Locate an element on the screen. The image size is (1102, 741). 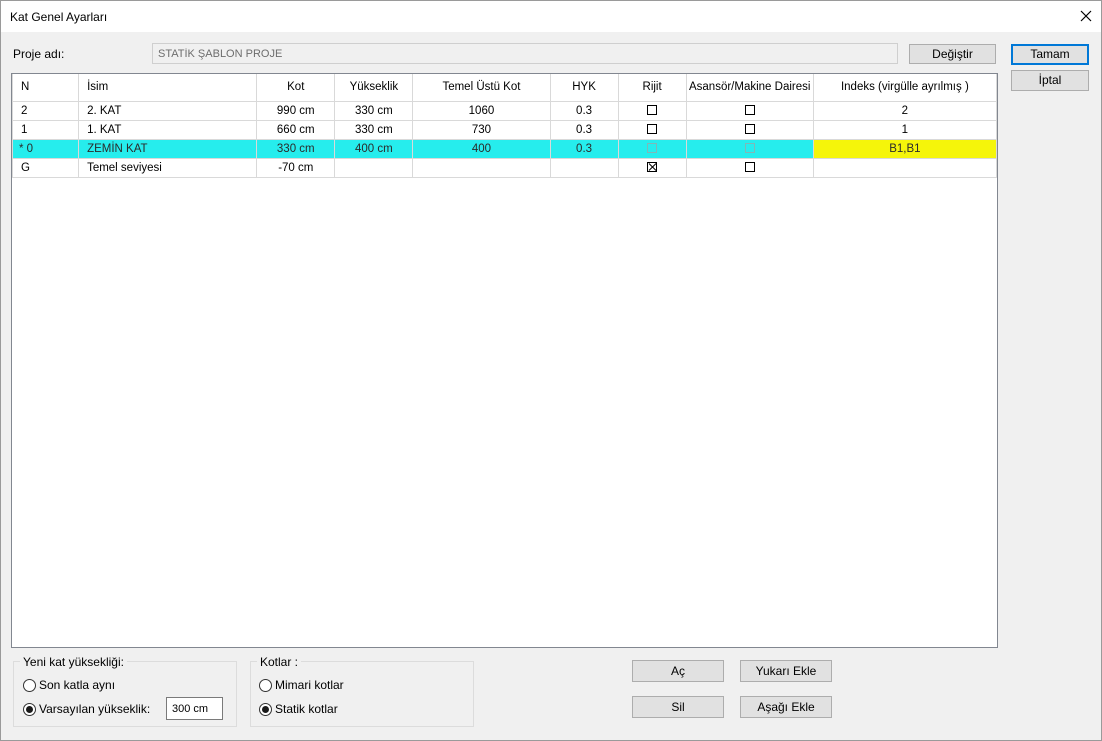
title-bar: Kat Genel Ayarları is located at coordinates (551, 16).